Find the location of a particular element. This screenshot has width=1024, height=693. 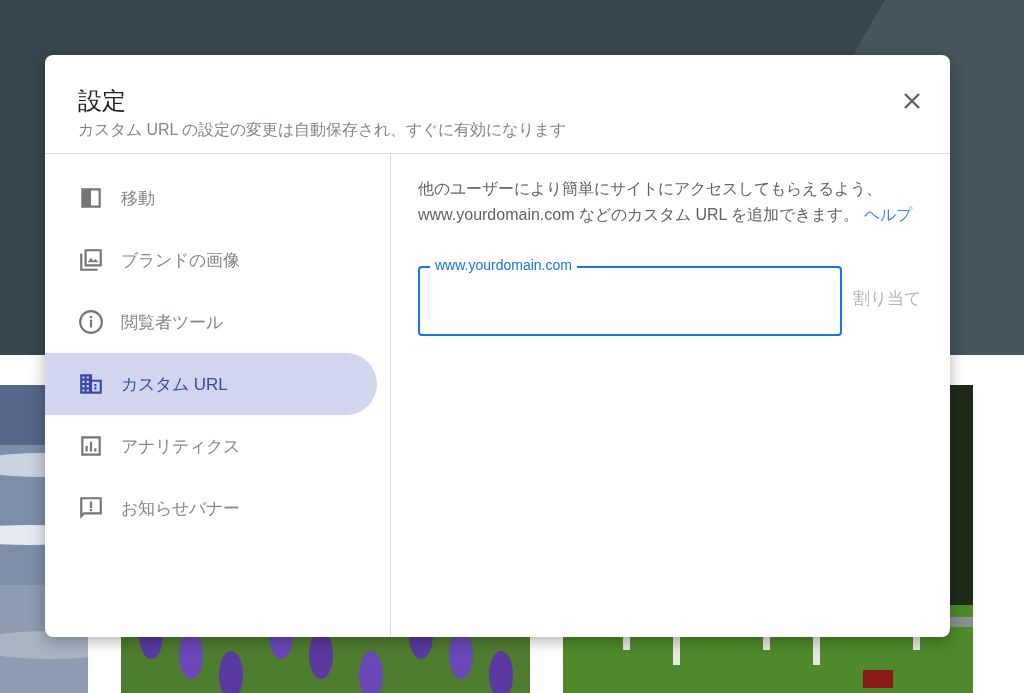

dialog-title: 設定 is located at coordinates (102, 101).